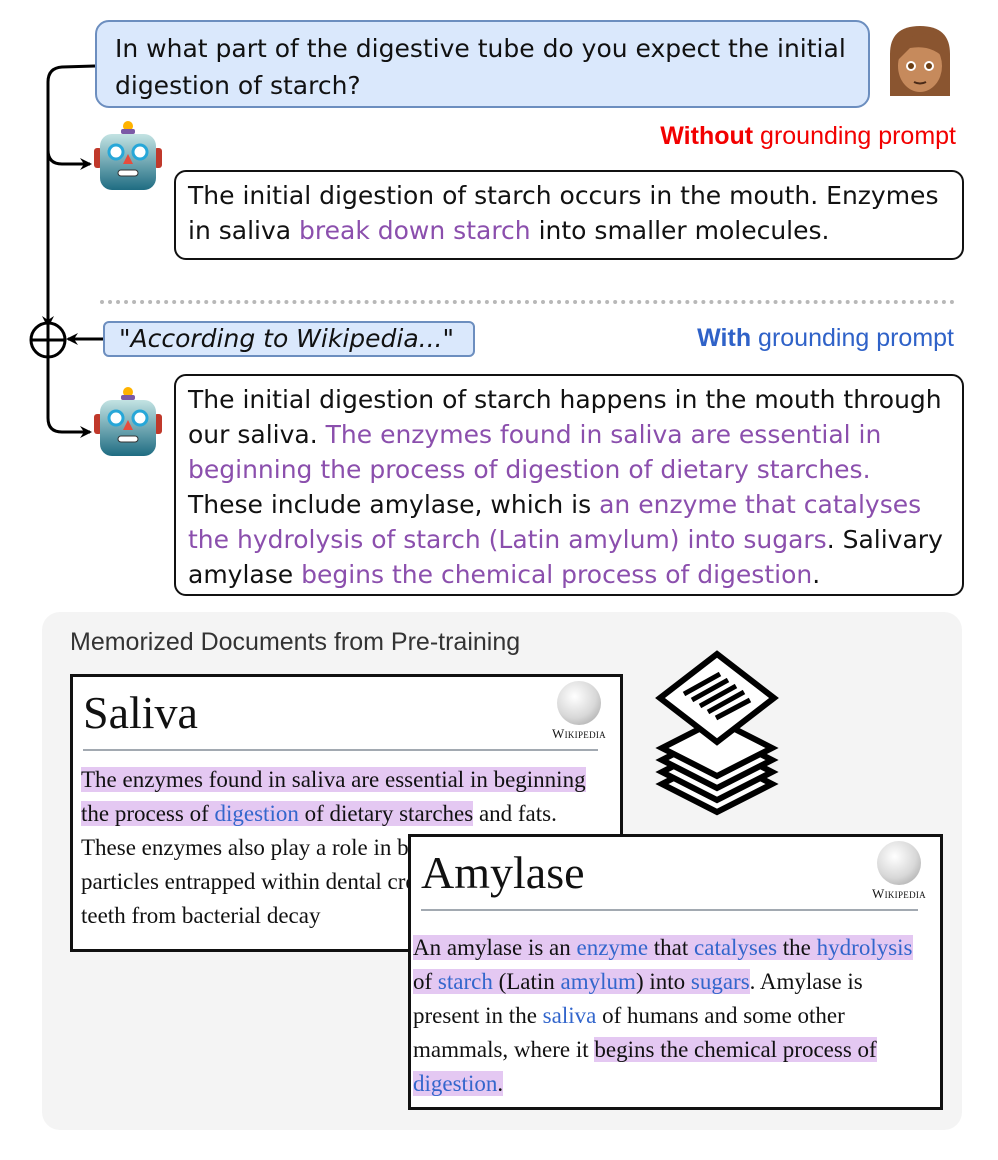 Image resolution: width=998 pixels, height=1160 pixels. I want to click on wiki-link: saliva, so click(570, 1015).